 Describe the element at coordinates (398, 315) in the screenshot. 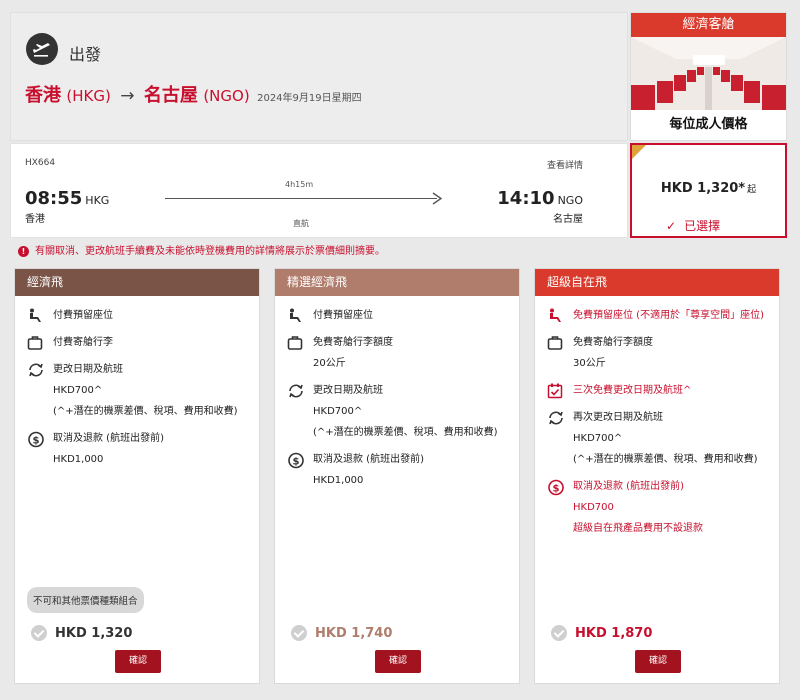

I see `fare-feature: 付費預留座位` at that location.